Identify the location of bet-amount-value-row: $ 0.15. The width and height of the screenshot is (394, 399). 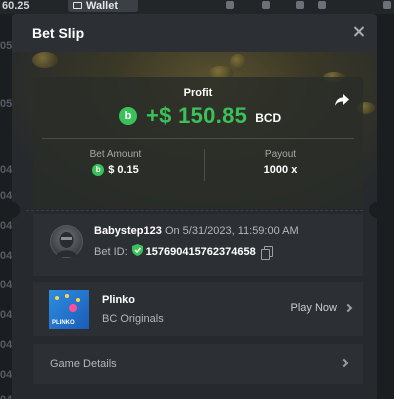
(115, 170).